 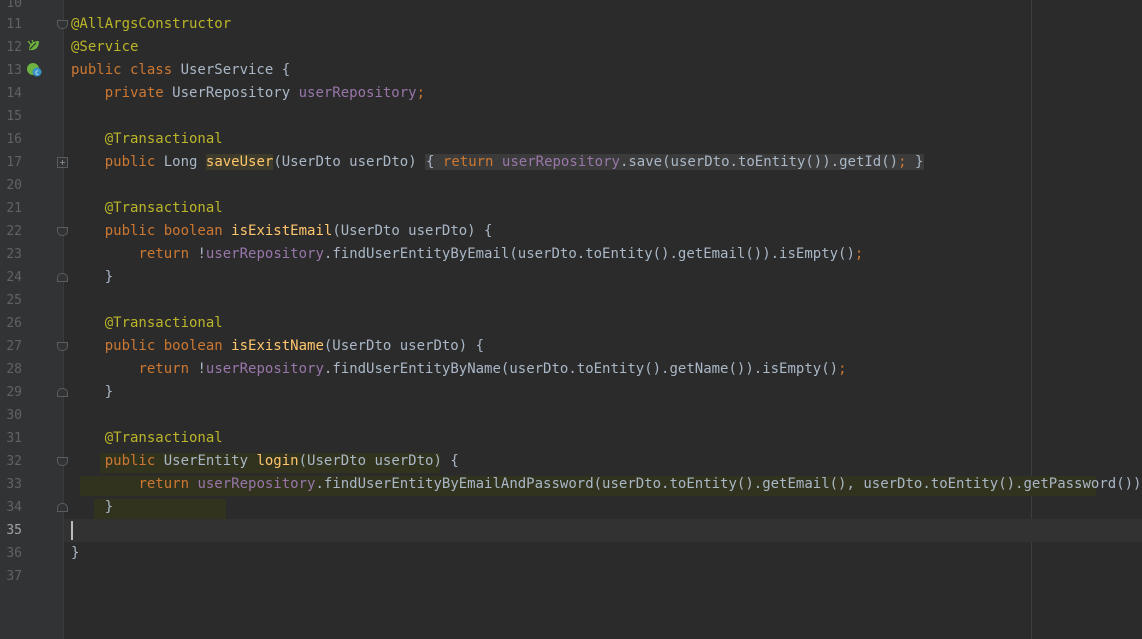 I want to click on line-number: 17, so click(x=14, y=162).